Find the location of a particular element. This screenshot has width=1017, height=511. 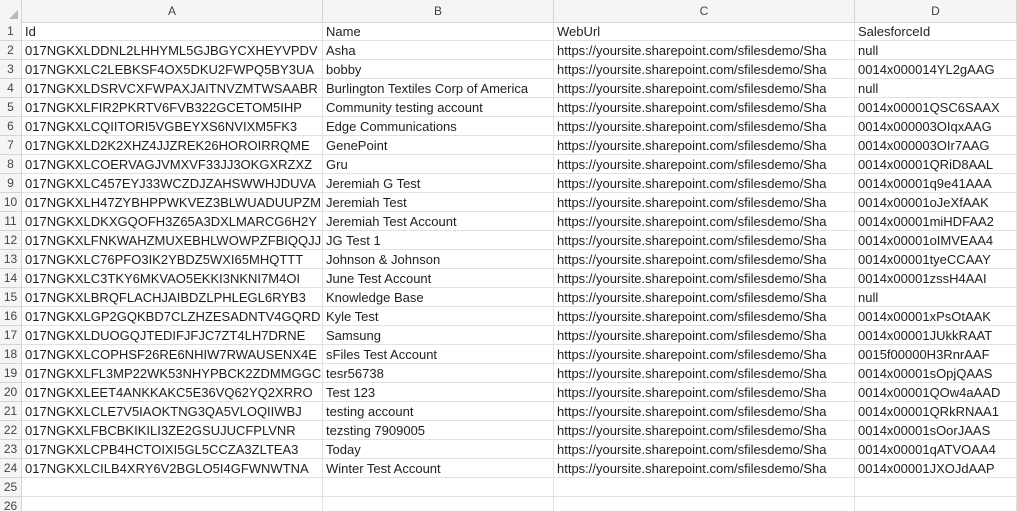

cell-id: 017NGKXLDUOGQJTEDIFJFJC7ZT4LH7DRNE is located at coordinates (172, 335).